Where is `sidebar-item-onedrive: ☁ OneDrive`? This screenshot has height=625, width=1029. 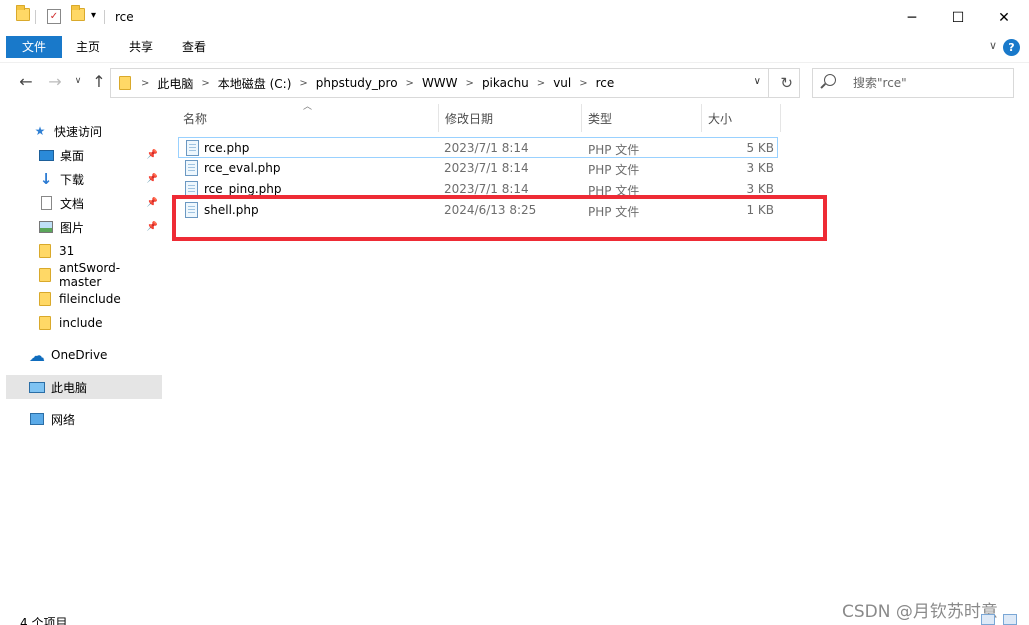
sidebar-item-onedrive: ☁ OneDrive is located at coordinates (81, 355).